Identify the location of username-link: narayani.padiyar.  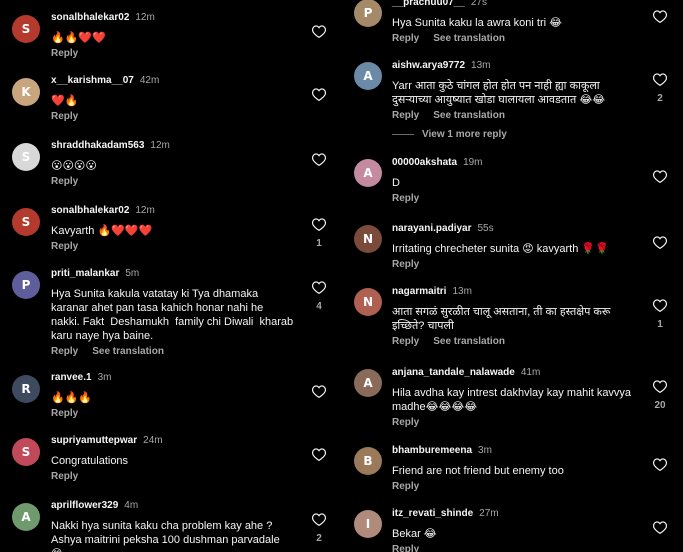
(431, 228).